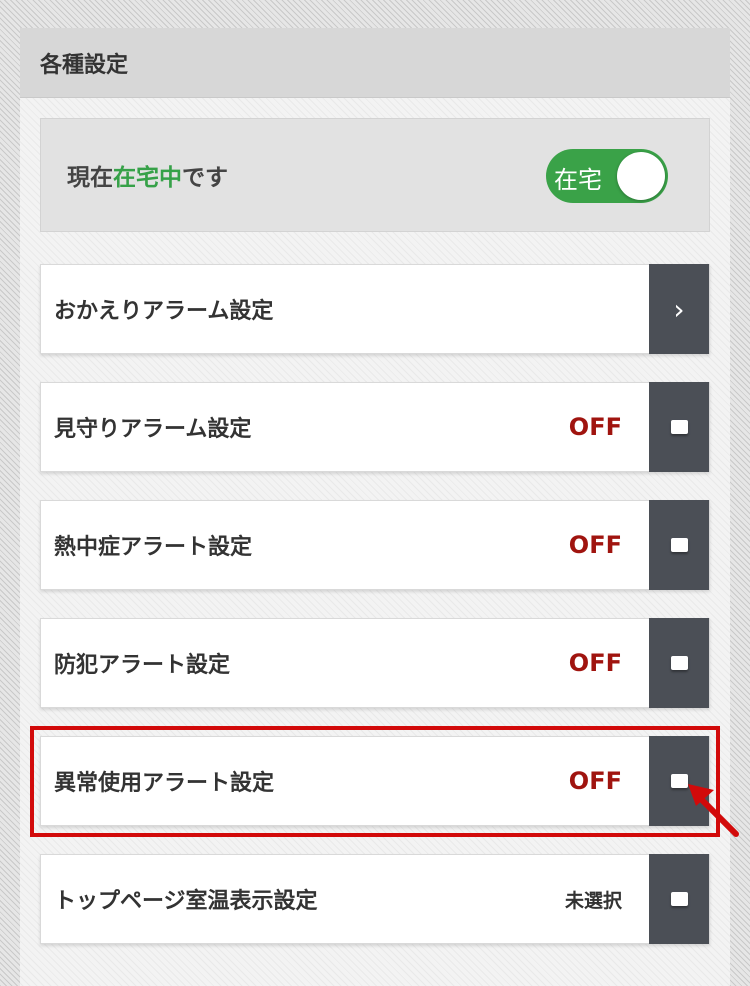 The image size is (750, 986). I want to click on row-security-alert: 防犯アラート設定 OFF, so click(375, 663).